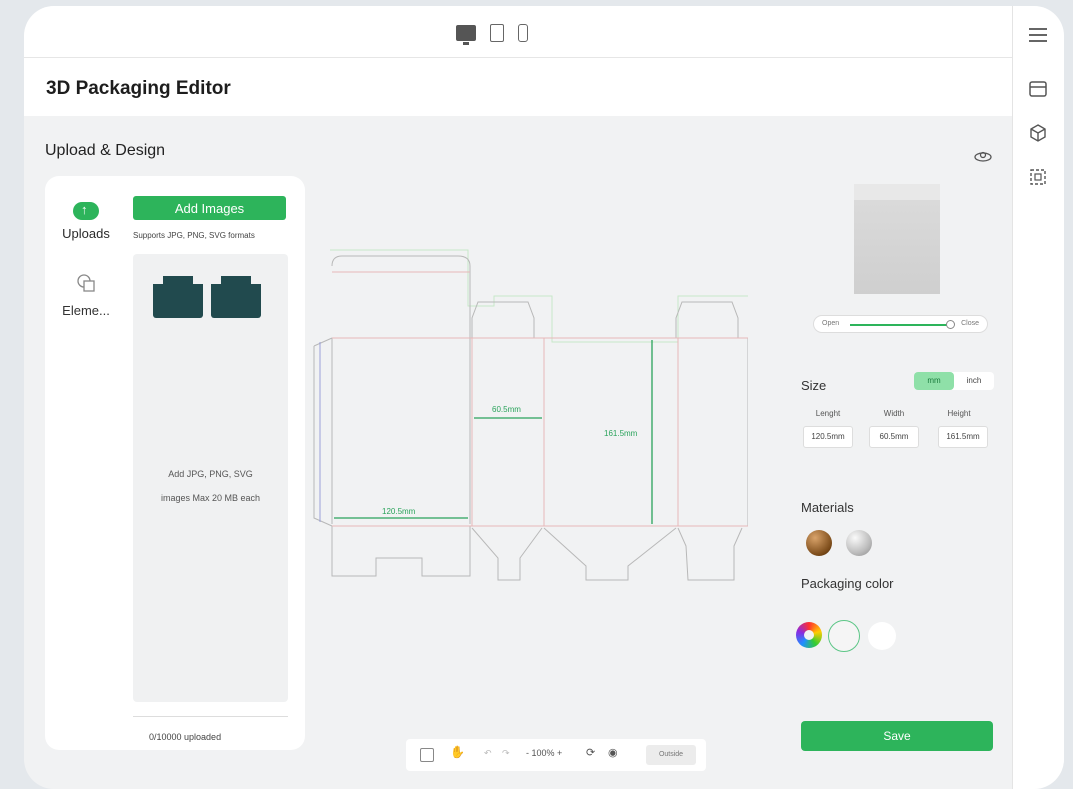 This screenshot has width=1073, height=789. Describe the element at coordinates (457, 752) in the screenshot. I see `hand-tool-icon: ✋` at that location.